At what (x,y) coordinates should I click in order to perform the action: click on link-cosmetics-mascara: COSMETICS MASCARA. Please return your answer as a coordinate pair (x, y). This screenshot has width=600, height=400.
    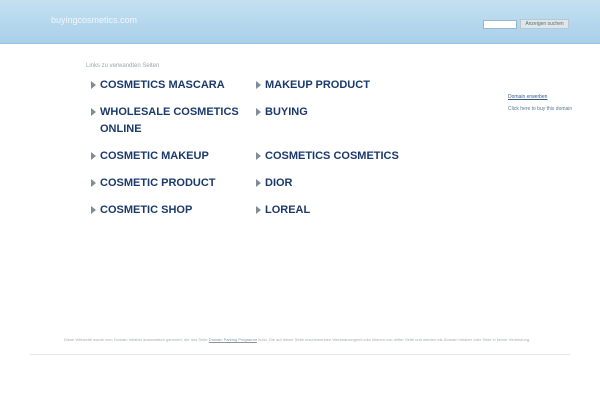
    Looking at the image, I should click on (158, 85).